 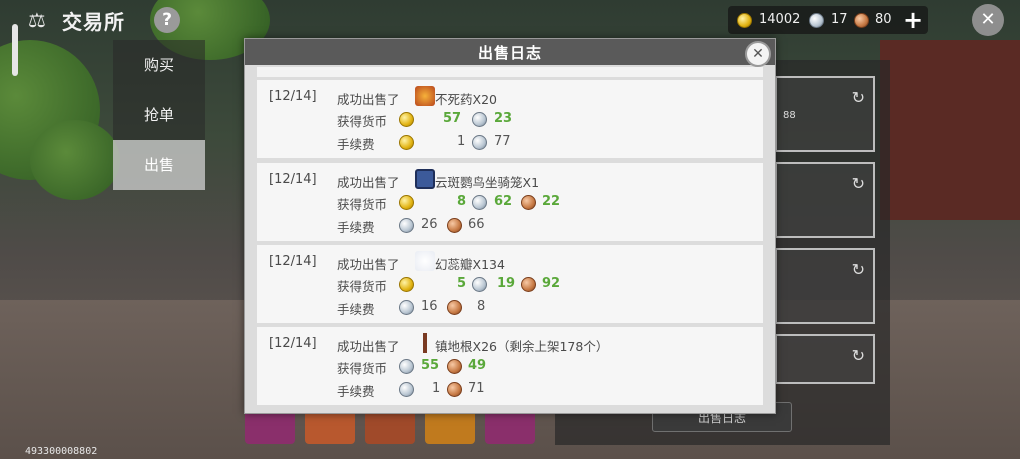 I want to click on earned-copper: 49, so click(x=477, y=365).